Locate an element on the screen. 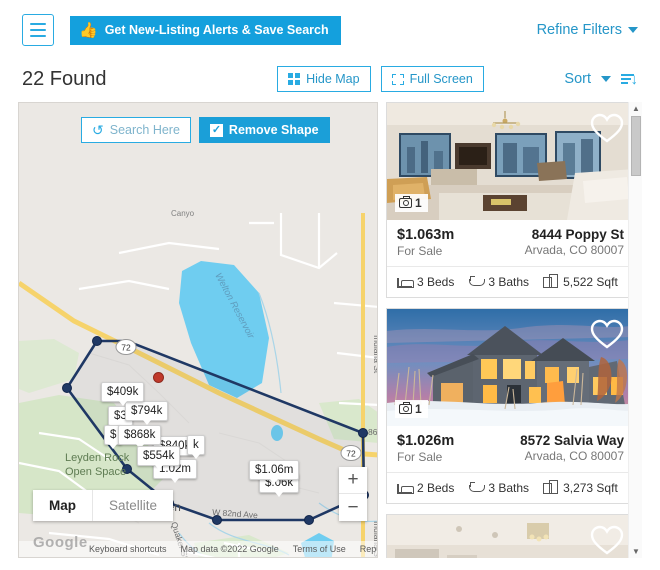  refresh-icon: ↺ is located at coordinates (98, 130).